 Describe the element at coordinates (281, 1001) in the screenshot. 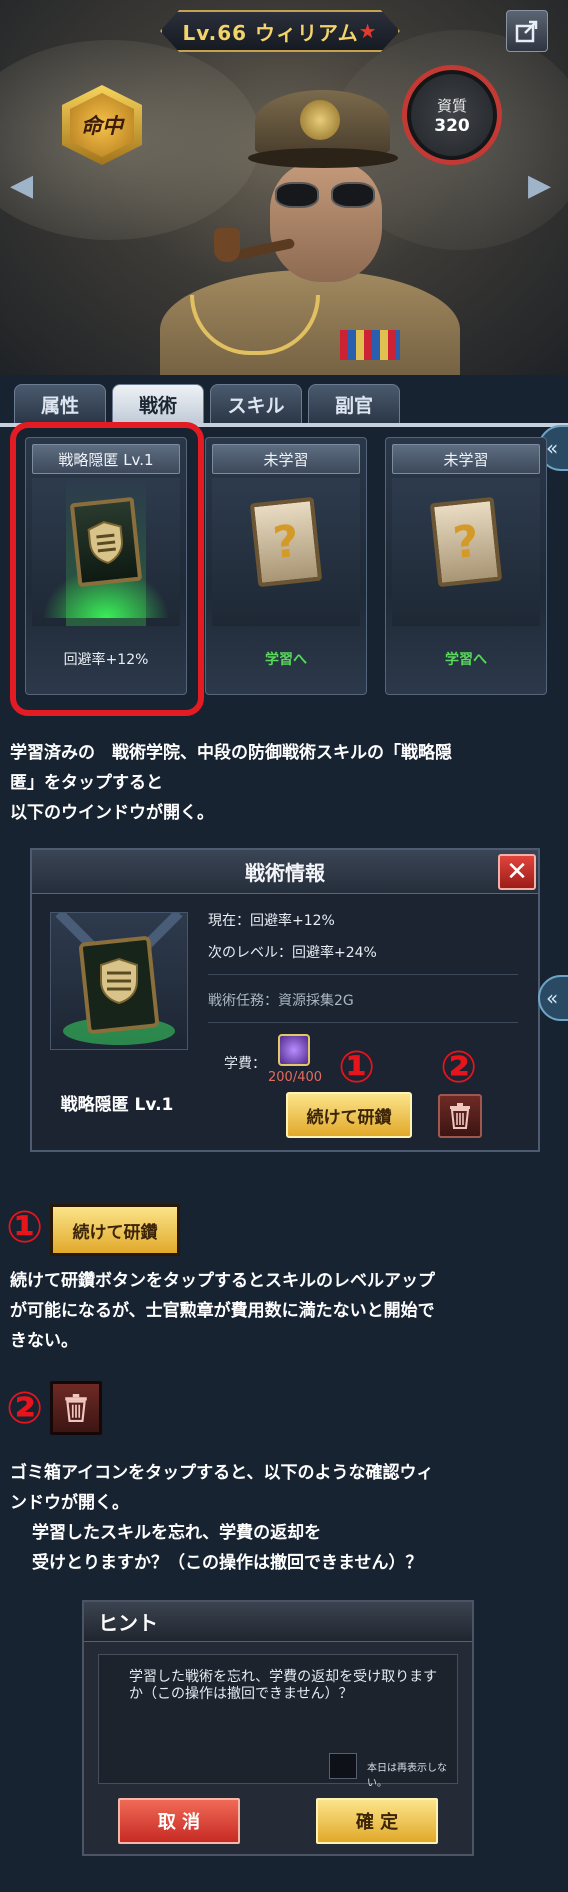

I see `tactic-mission: 戦術任務：資源採集2G` at that location.